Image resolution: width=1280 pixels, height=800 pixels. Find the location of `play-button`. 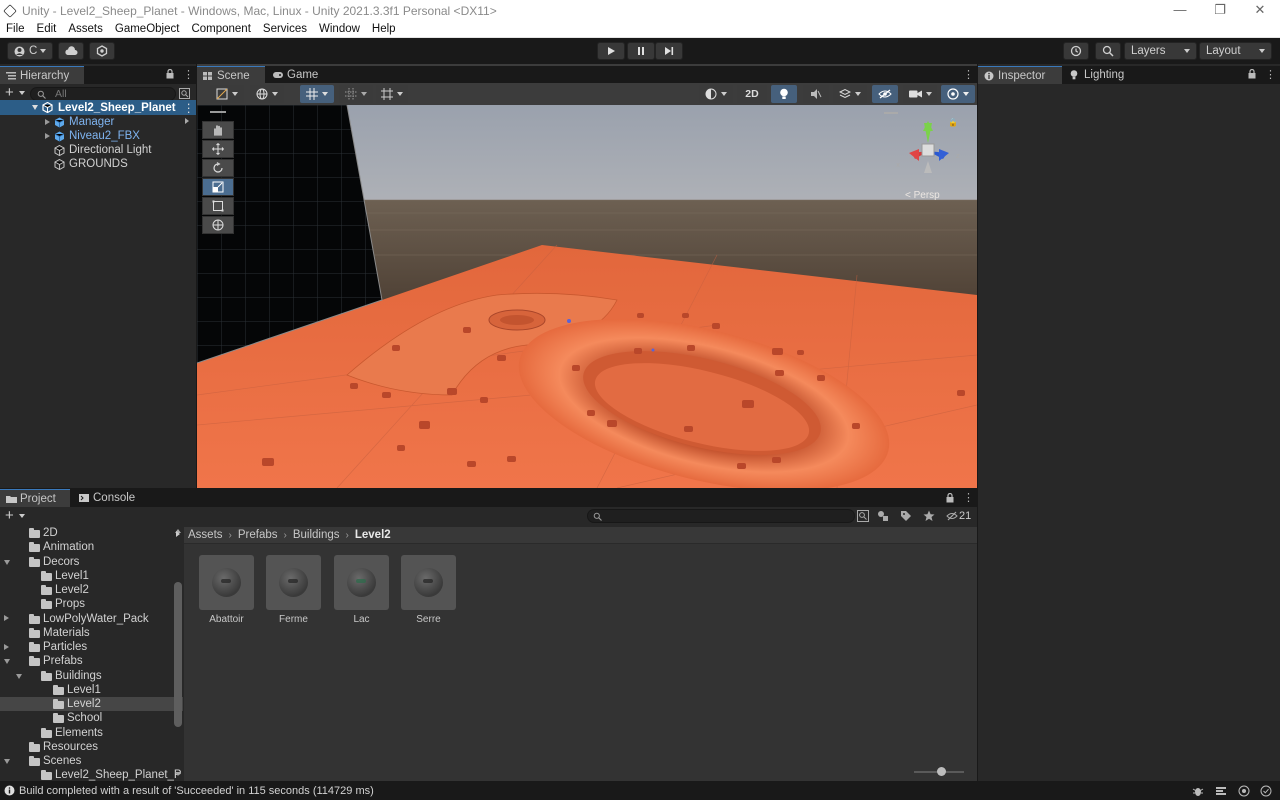

play-button is located at coordinates (611, 51).